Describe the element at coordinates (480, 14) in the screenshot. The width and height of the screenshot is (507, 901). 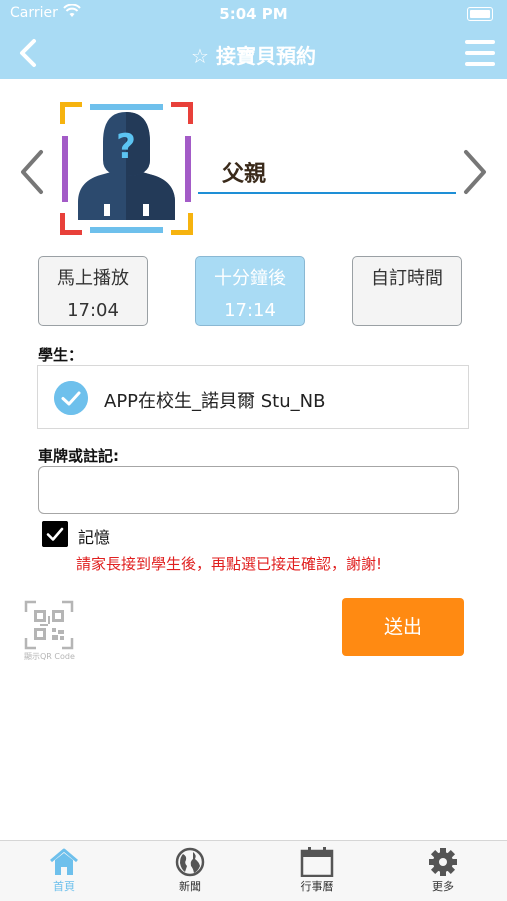
I see `battery-icon` at that location.